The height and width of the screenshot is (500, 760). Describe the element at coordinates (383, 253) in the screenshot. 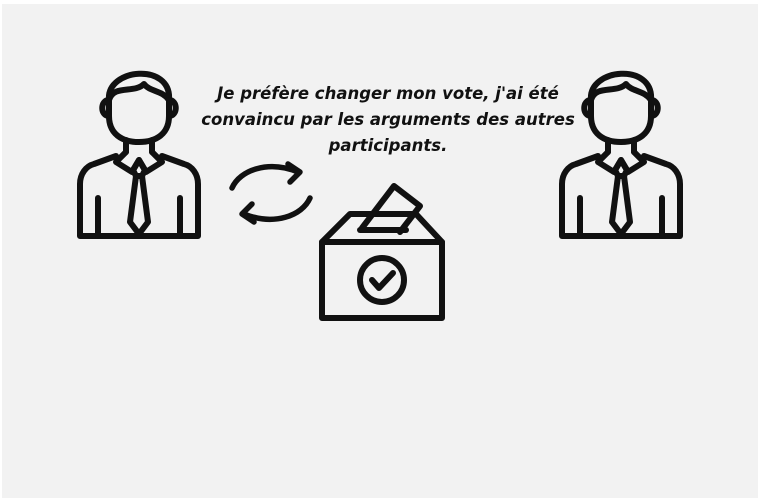

I see `ballot-box-icon` at that location.